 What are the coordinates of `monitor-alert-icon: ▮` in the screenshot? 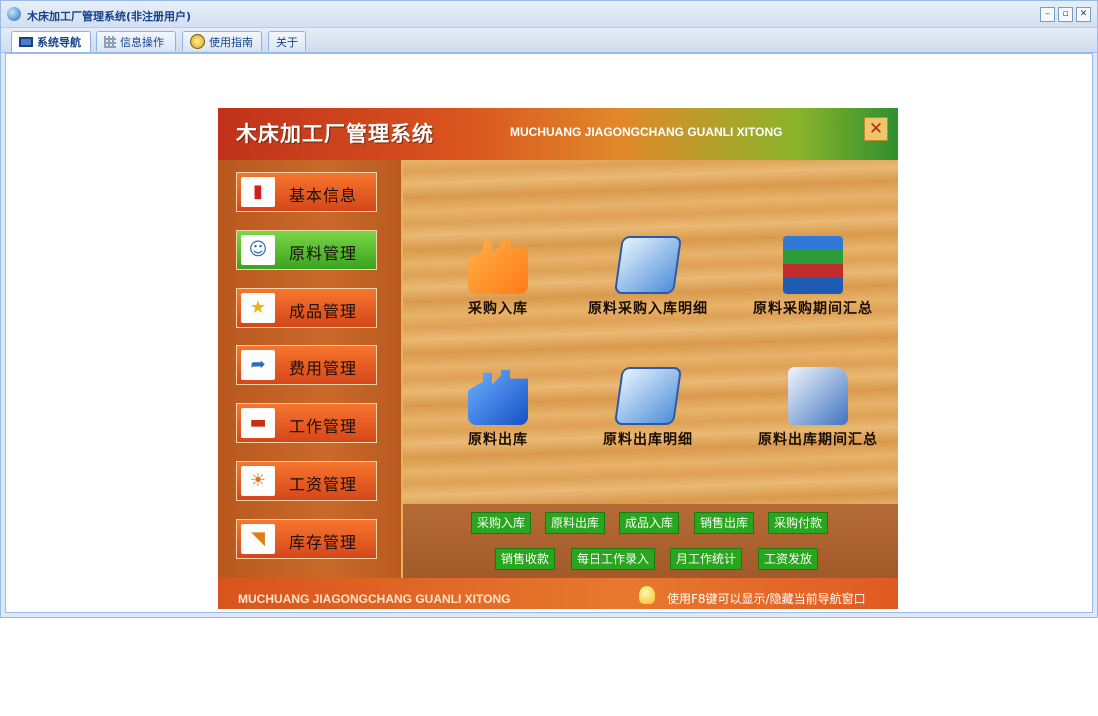 It's located at (258, 192).